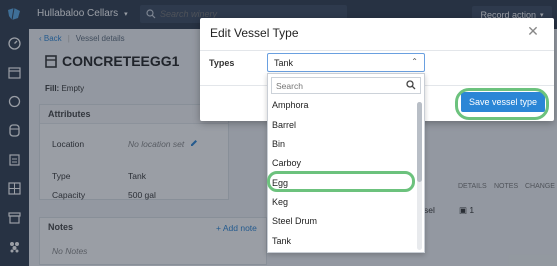  Describe the element at coordinates (411, 85) in the screenshot. I see `search-icon` at that location.